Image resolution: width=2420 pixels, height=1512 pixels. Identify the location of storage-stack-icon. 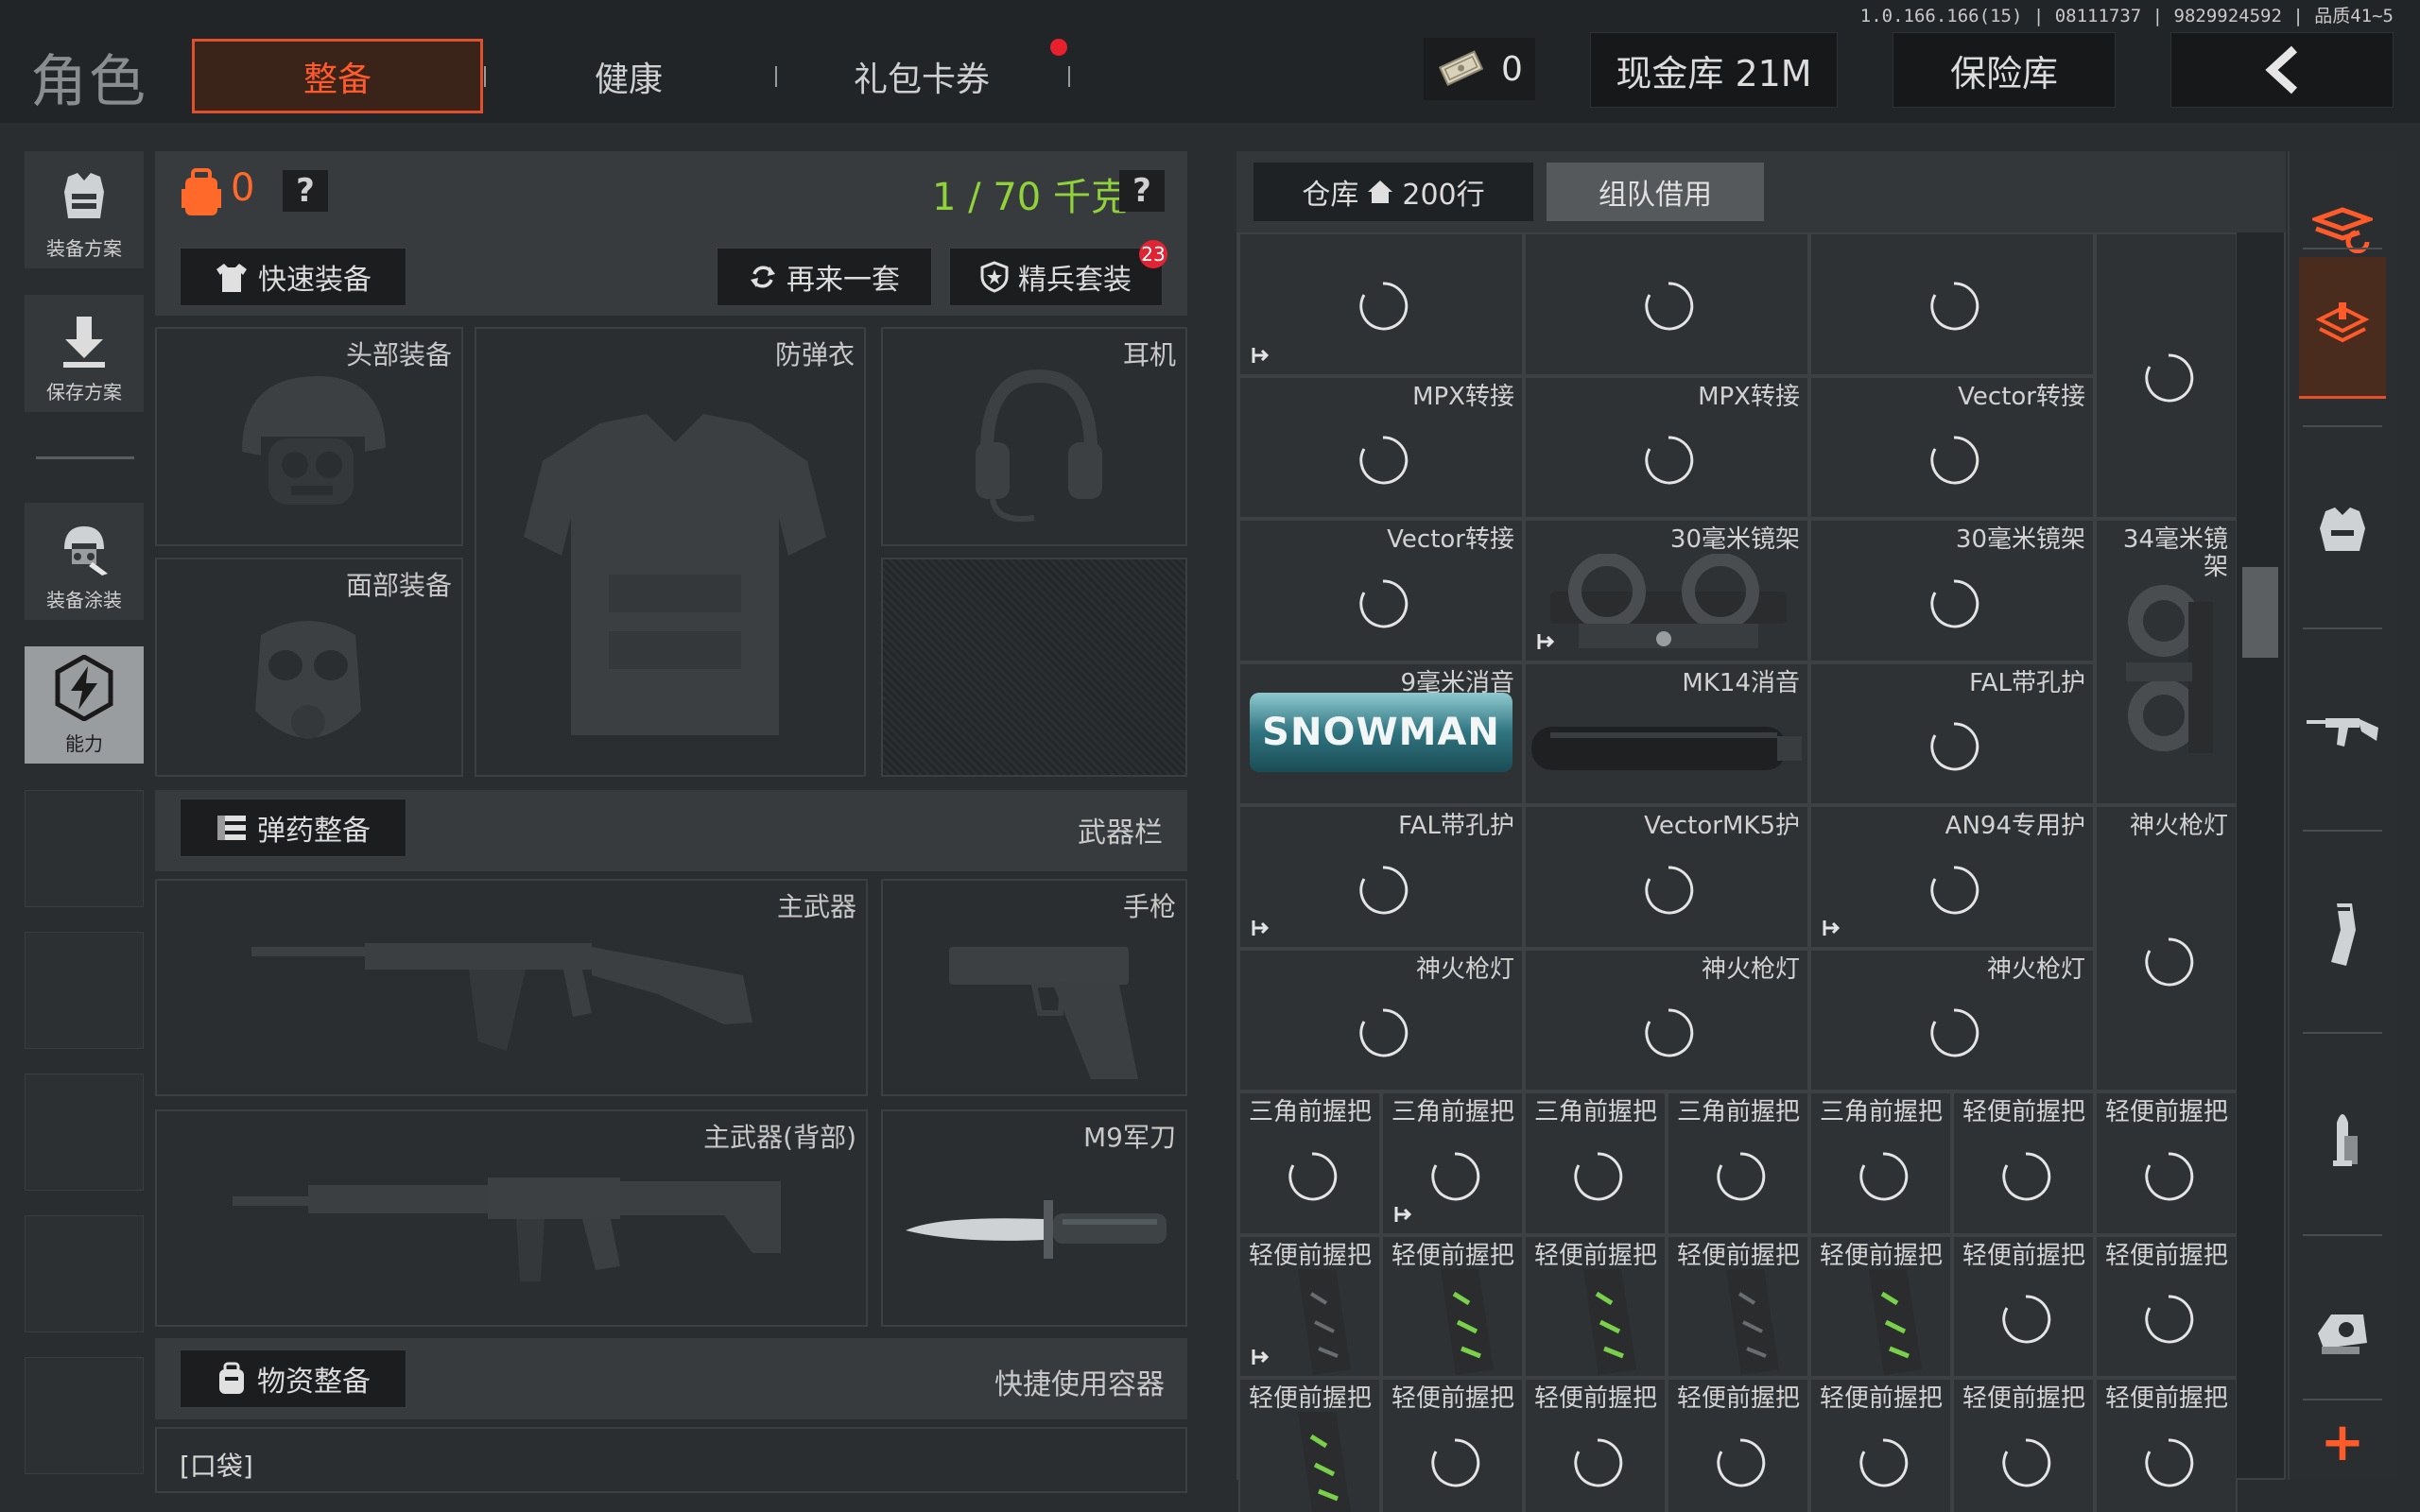
(2342, 230).